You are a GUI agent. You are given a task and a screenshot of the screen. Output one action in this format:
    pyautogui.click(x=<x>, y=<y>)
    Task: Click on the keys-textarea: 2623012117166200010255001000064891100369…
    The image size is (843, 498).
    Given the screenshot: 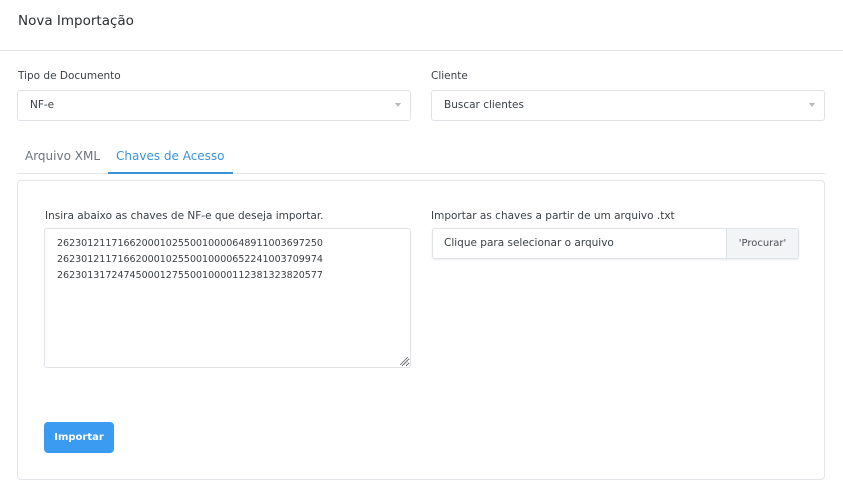 What is the action you would take?
    pyautogui.click(x=227, y=298)
    